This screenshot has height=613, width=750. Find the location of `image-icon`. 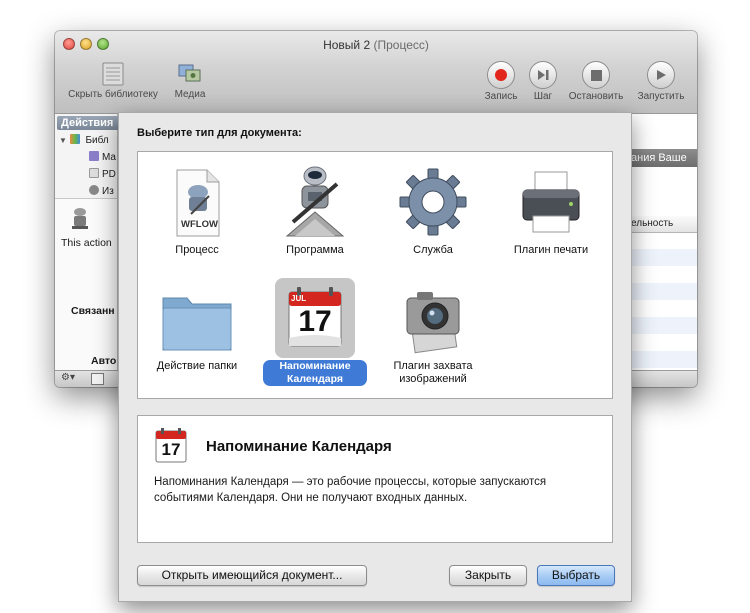

image-icon is located at coordinates (94, 190).